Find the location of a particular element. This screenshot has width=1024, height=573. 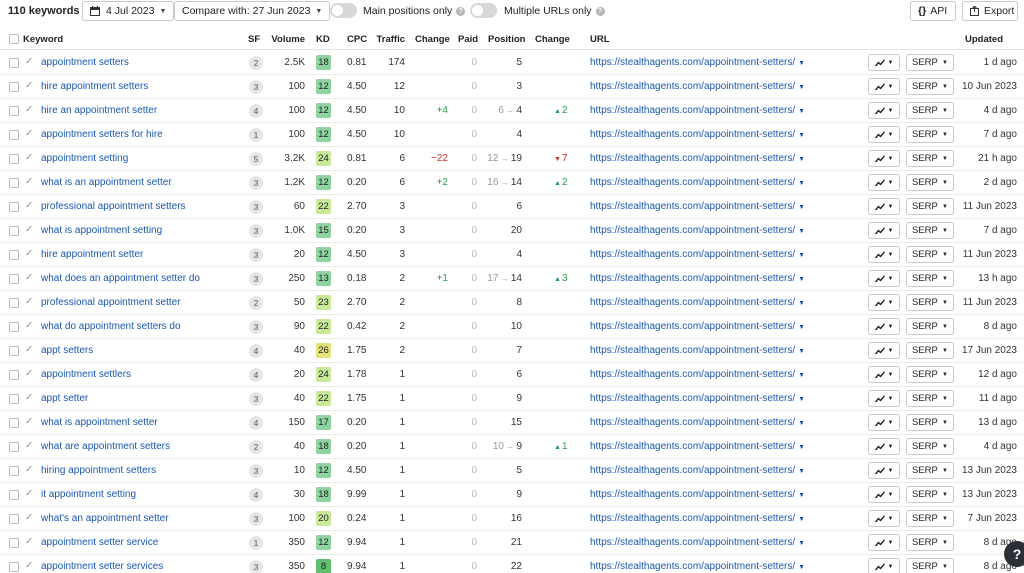

keyword-link: appointment setters is located at coordinates (85, 62).